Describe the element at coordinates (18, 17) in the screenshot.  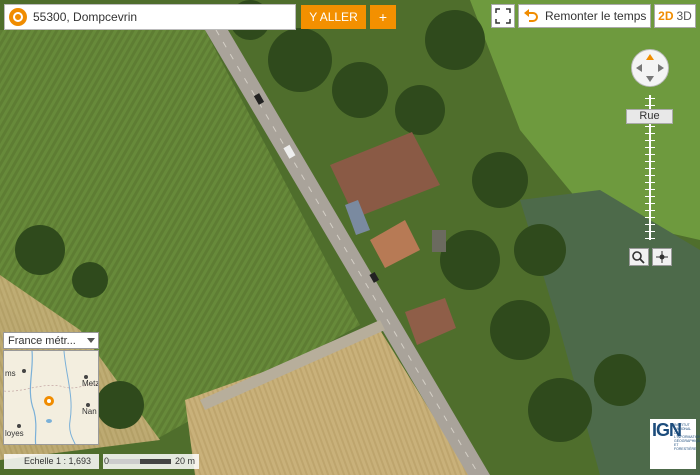
I see `locate-icon` at that location.